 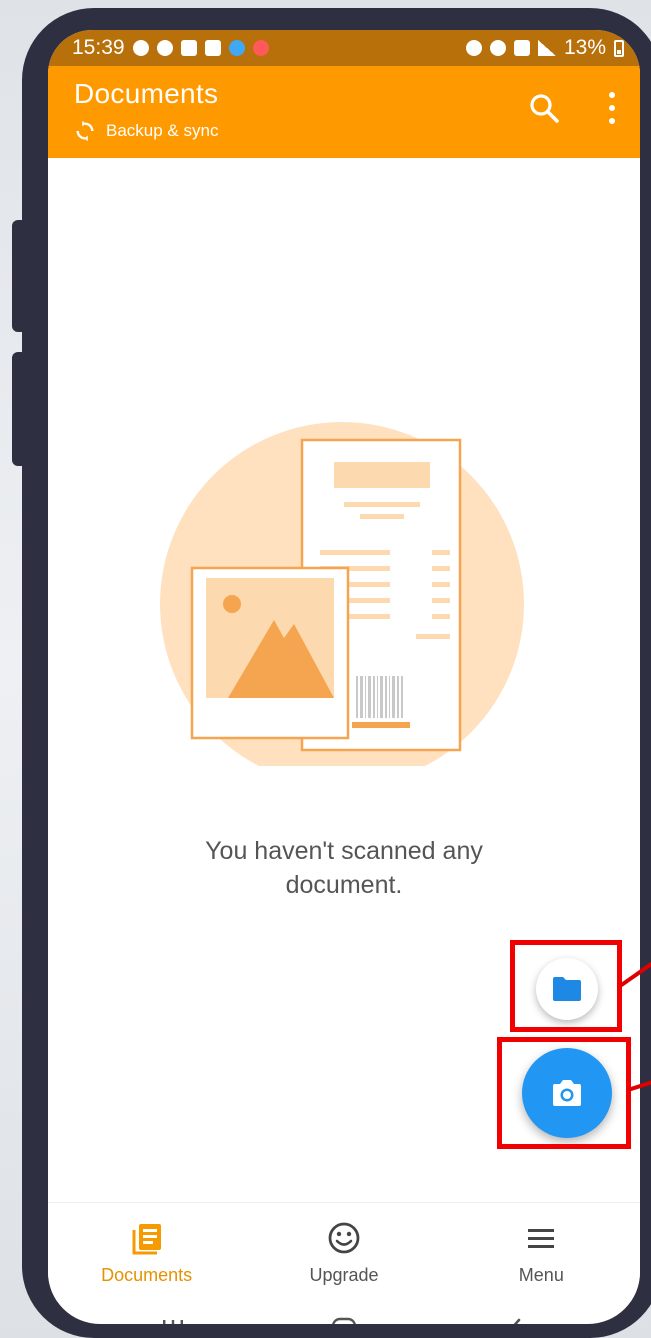 What do you see at coordinates (164, 48) in the screenshot?
I see `location-icon` at bounding box center [164, 48].